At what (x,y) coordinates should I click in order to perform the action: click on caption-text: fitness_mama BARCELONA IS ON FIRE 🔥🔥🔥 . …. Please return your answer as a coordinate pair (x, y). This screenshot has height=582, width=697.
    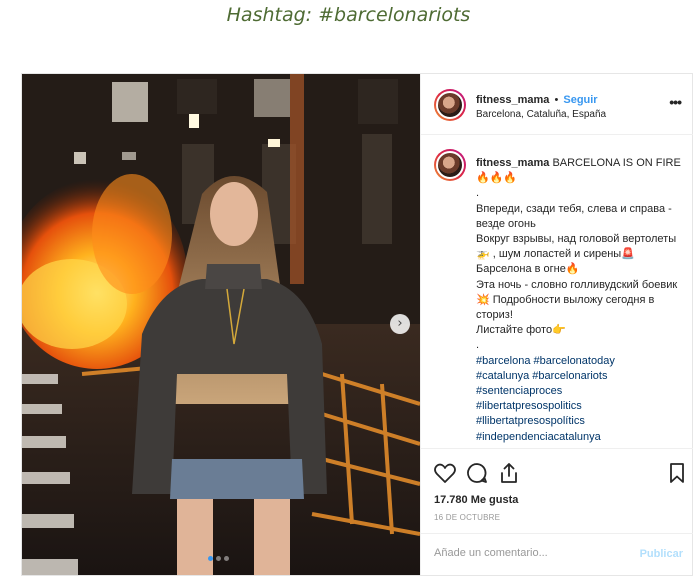
    Looking at the image, I should click on (581, 300).